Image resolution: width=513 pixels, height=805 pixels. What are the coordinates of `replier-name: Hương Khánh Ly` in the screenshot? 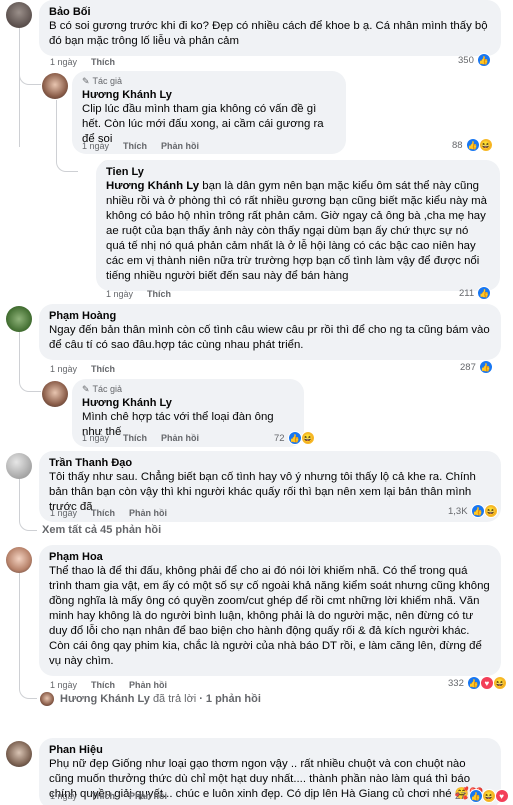 It's located at (105, 699).